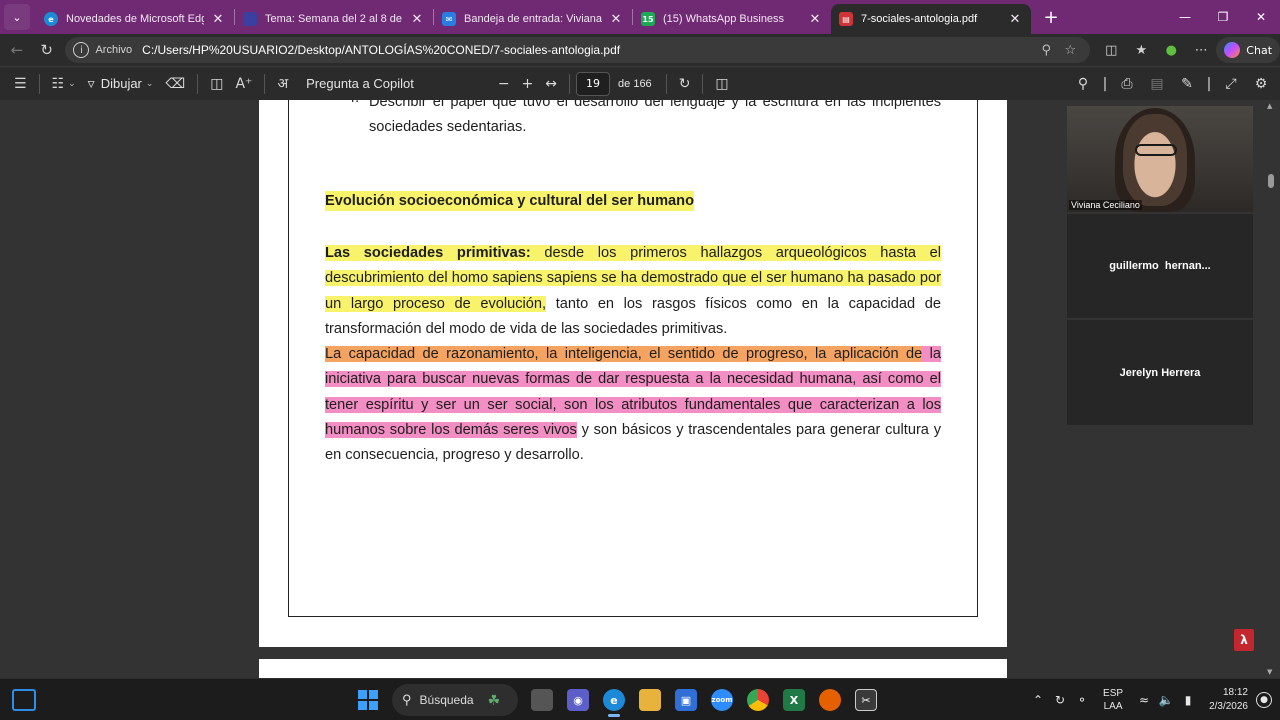  What do you see at coordinates (175, 84) in the screenshot?
I see `erase-button: ⌫` at bounding box center [175, 84].